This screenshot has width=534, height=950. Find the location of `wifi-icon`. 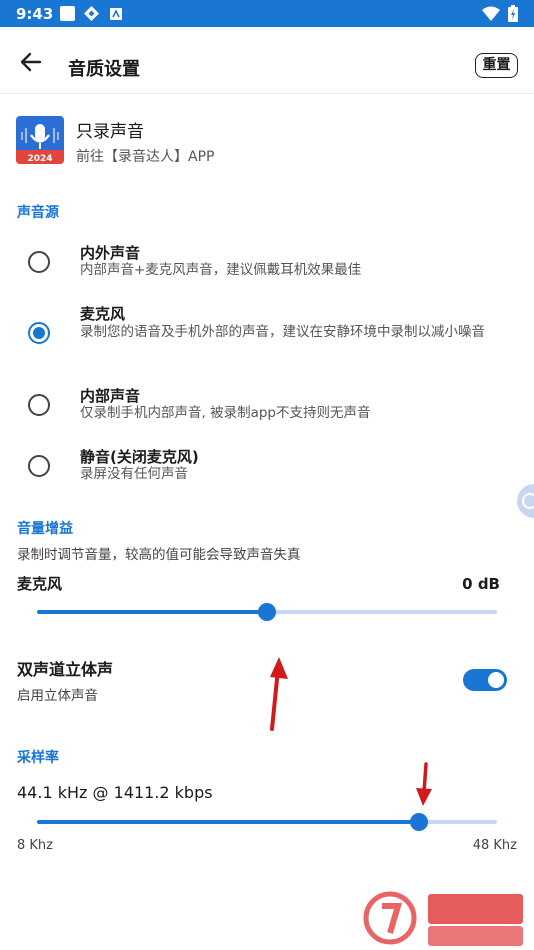

wifi-icon is located at coordinates (491, 13).